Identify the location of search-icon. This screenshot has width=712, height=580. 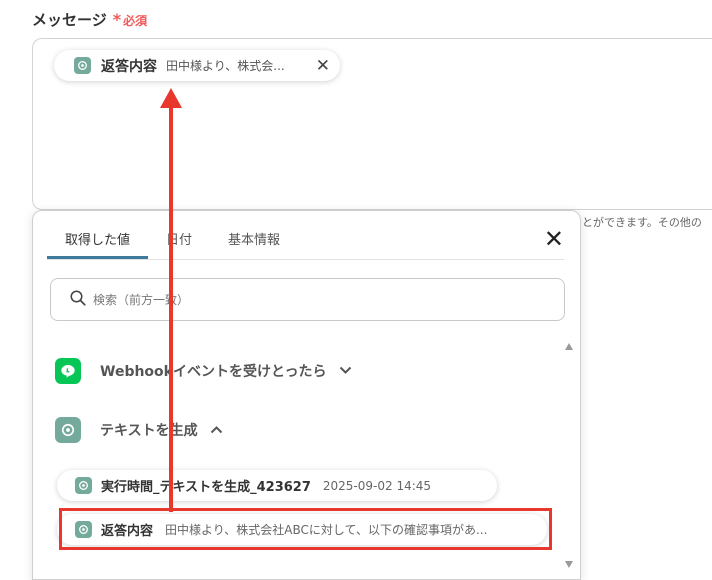
(78, 300).